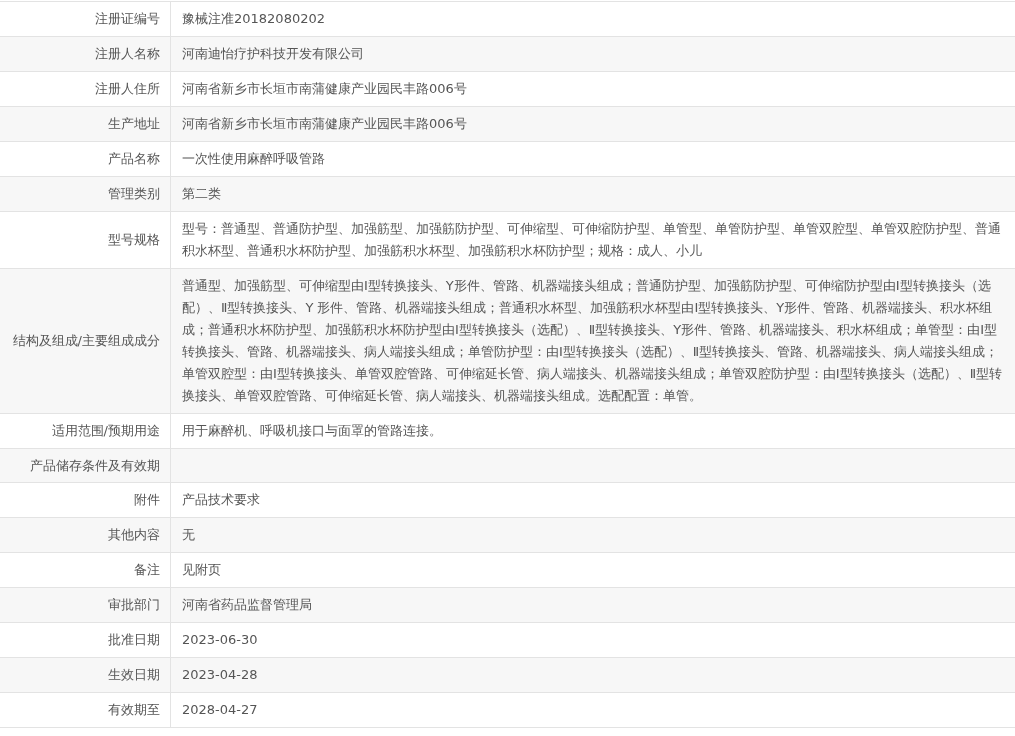  Describe the element at coordinates (247, 605) in the screenshot. I see `field-value: 河南省药品监督管理局` at that location.